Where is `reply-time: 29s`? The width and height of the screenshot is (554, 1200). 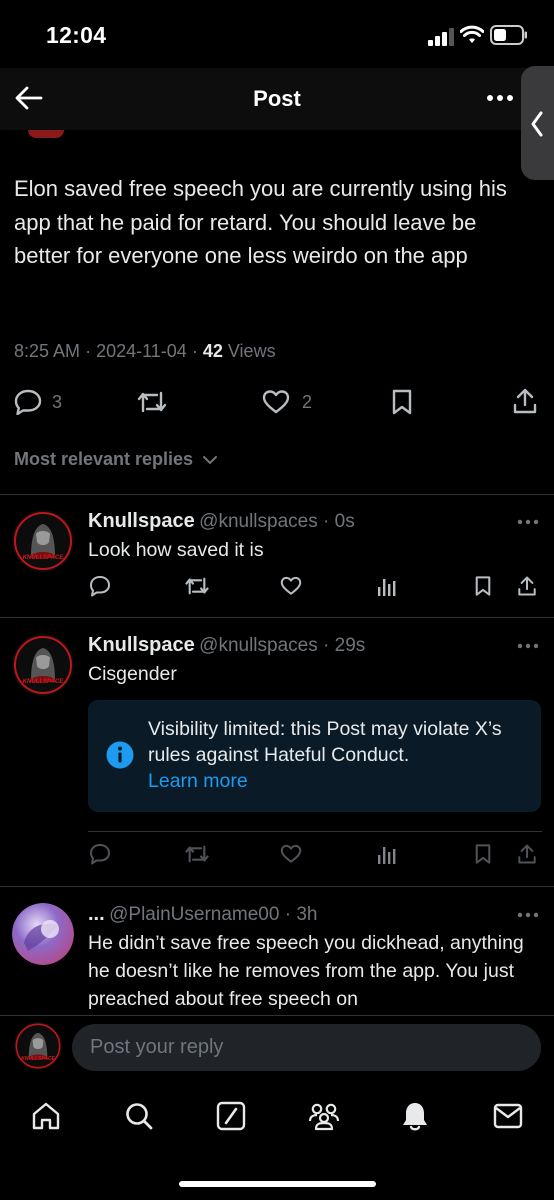
reply-time: 29s is located at coordinates (350, 645).